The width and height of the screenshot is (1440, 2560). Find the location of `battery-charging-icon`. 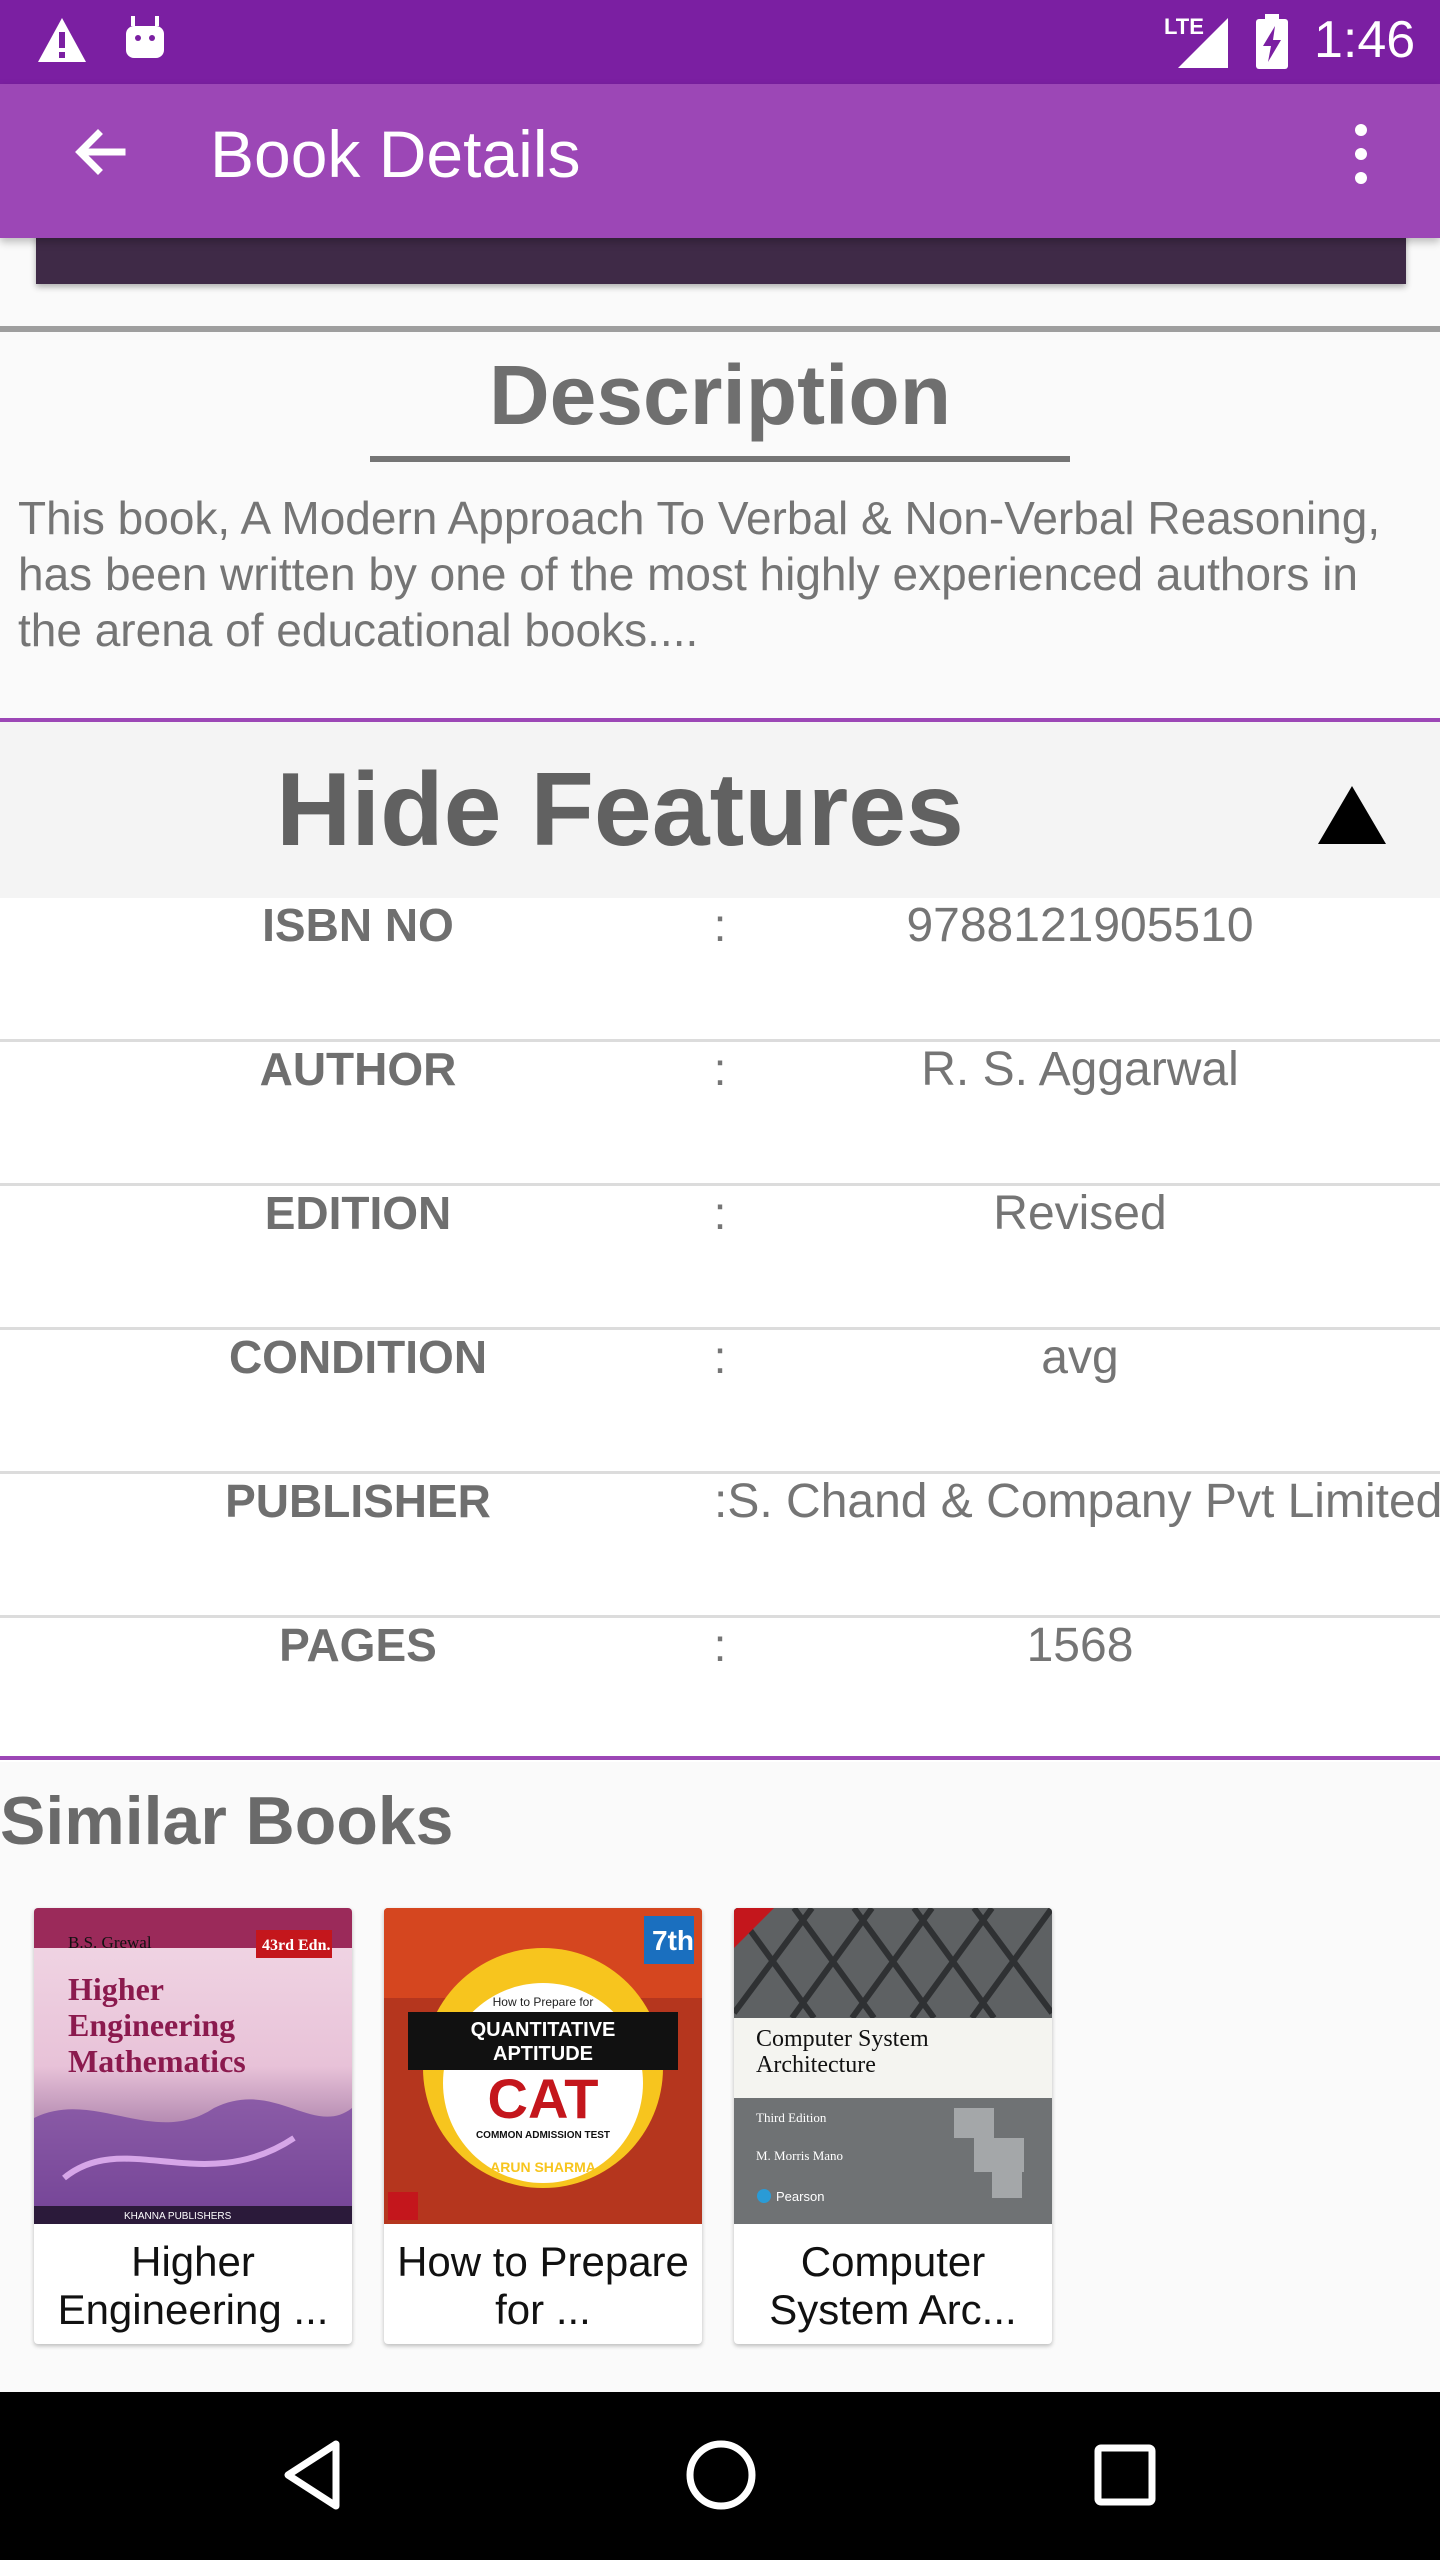

battery-charging-icon is located at coordinates (1272, 41).